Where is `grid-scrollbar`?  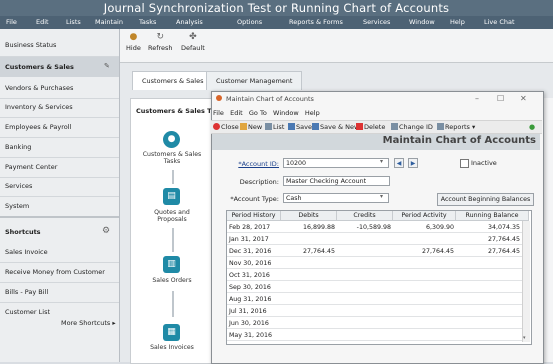 grid-scrollbar is located at coordinates (526, 281).